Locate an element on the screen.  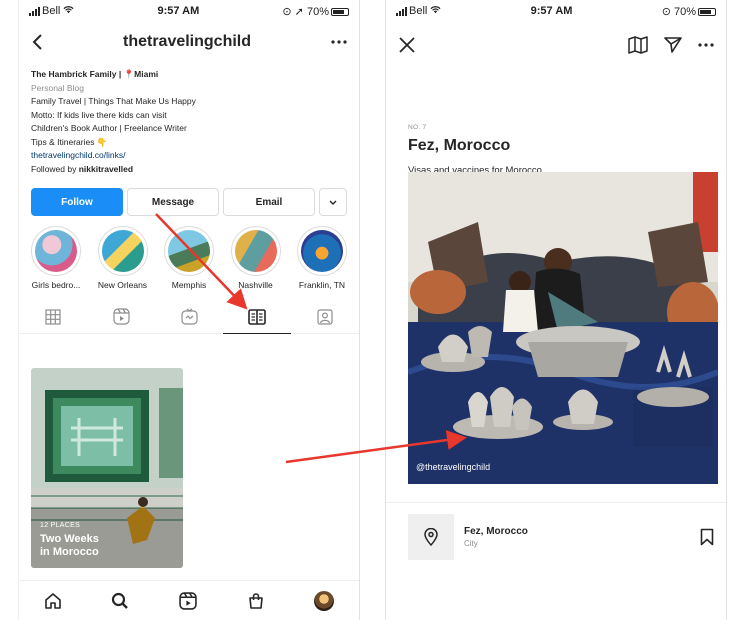
tagged-icon is located at coordinates (325, 316).